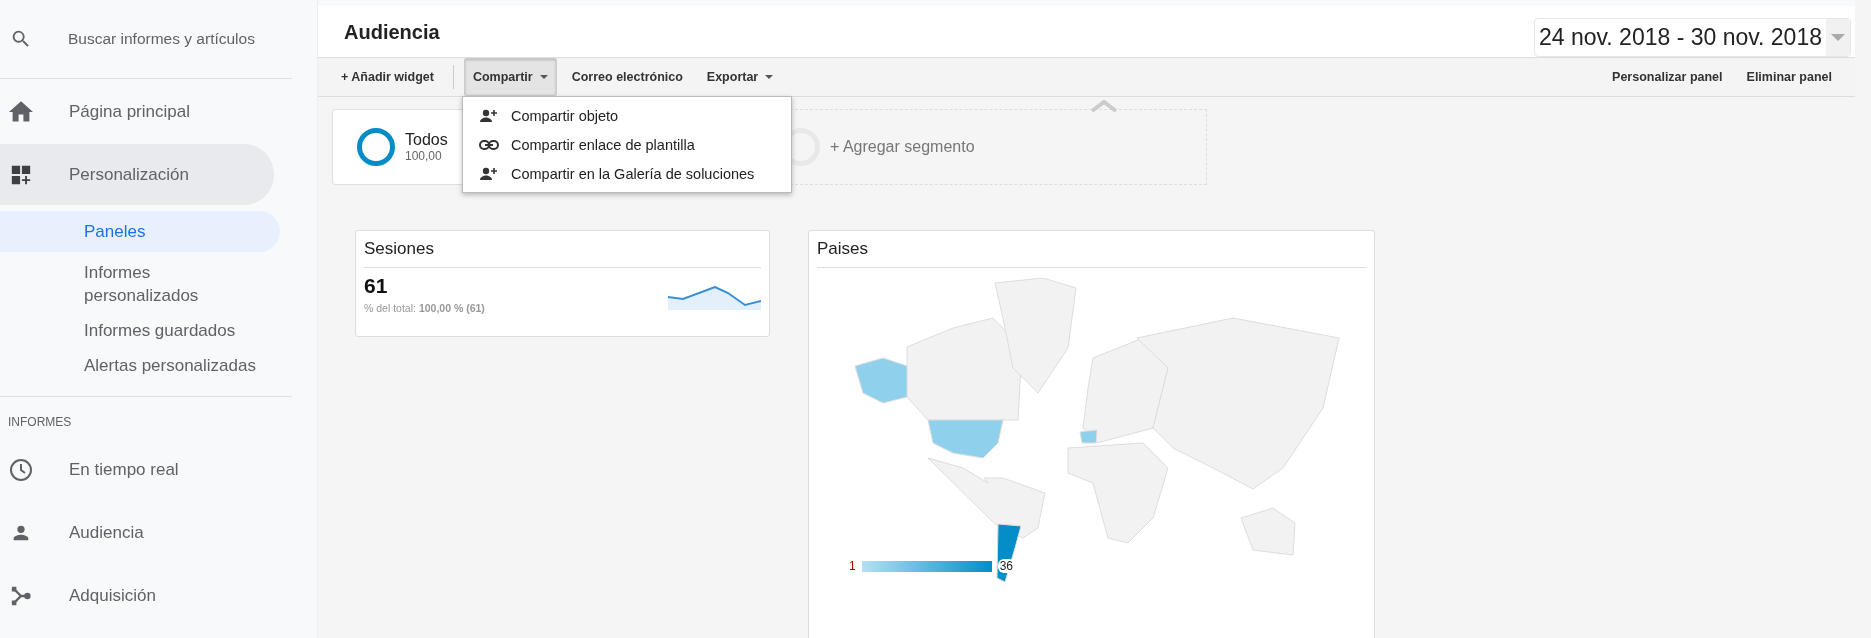  Describe the element at coordinates (21, 595) in the screenshot. I see `branch-icon` at that location.